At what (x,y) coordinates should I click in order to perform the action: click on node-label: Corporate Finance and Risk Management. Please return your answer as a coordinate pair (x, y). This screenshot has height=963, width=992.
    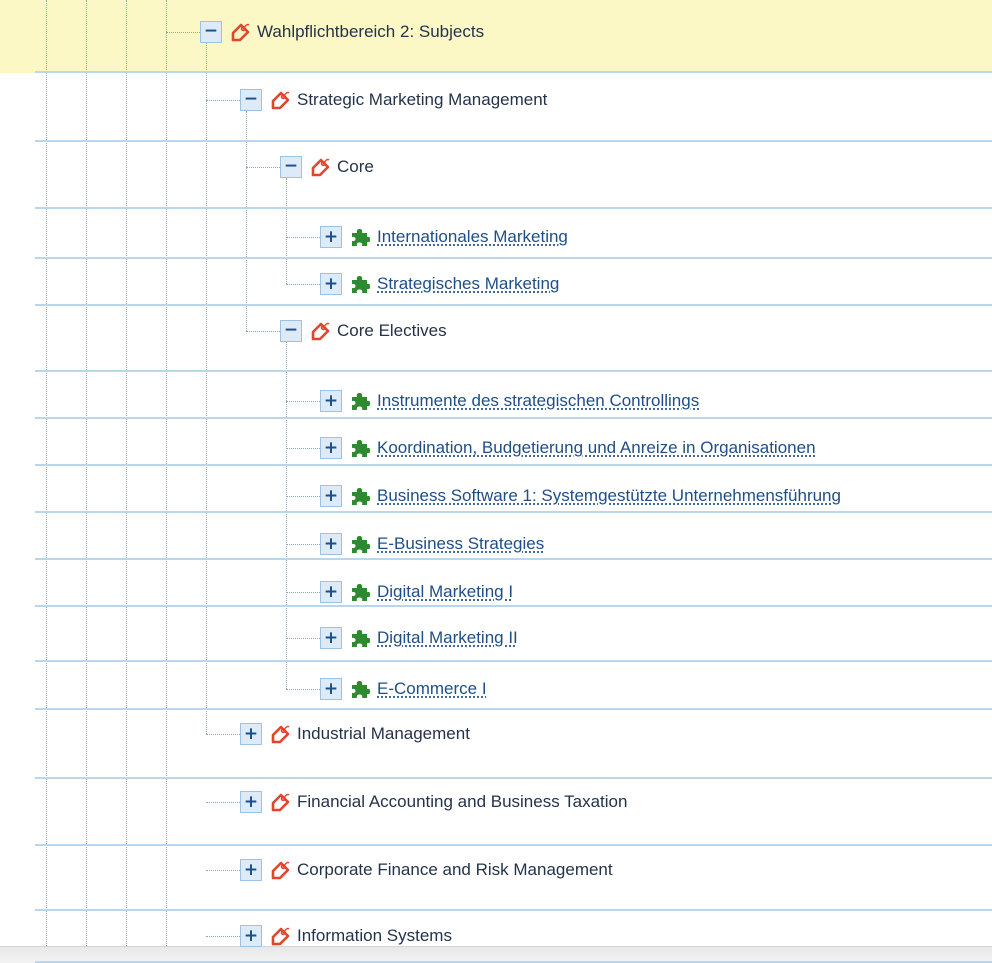
    Looking at the image, I should click on (455, 869).